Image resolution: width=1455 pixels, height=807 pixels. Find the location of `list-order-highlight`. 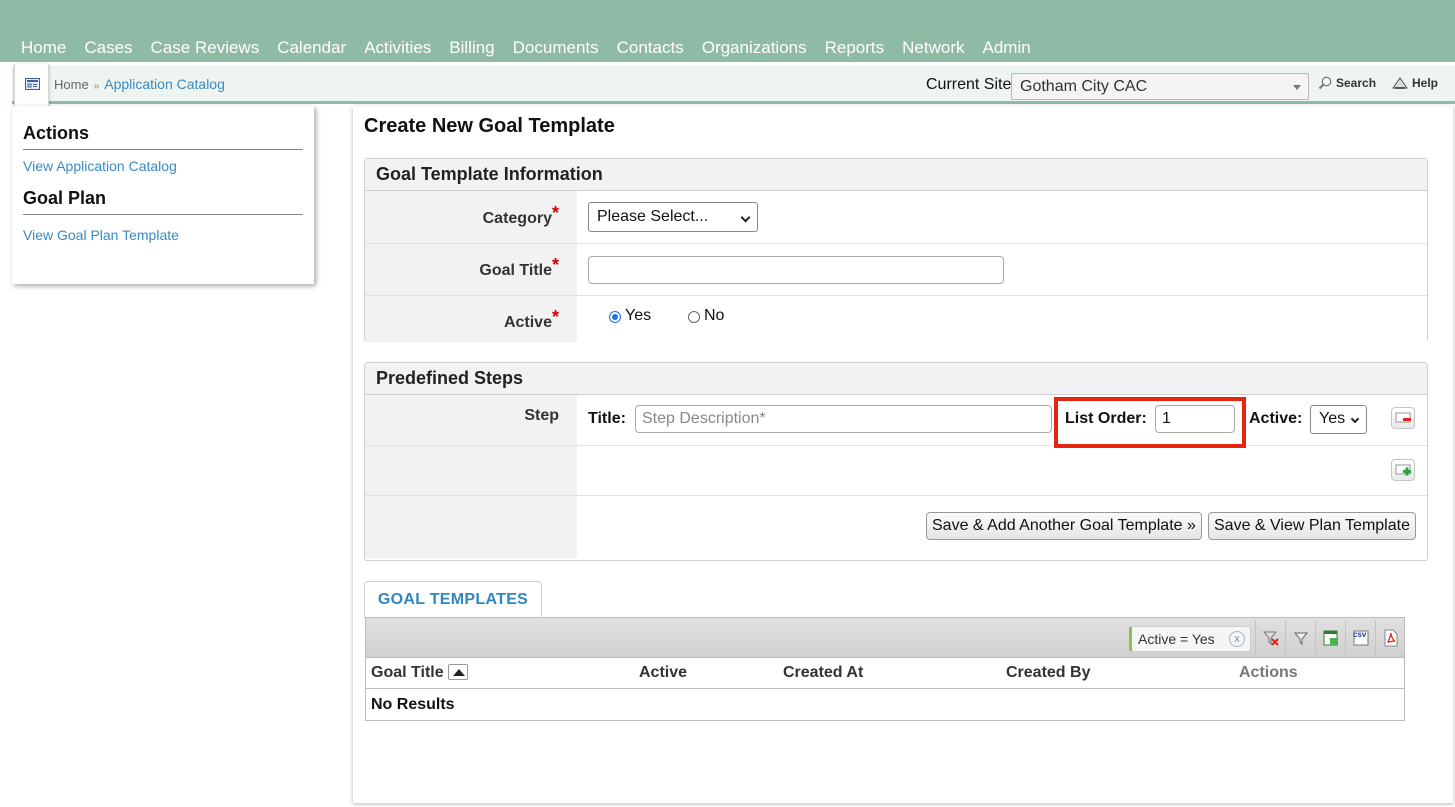

list-order-highlight is located at coordinates (1150, 422).